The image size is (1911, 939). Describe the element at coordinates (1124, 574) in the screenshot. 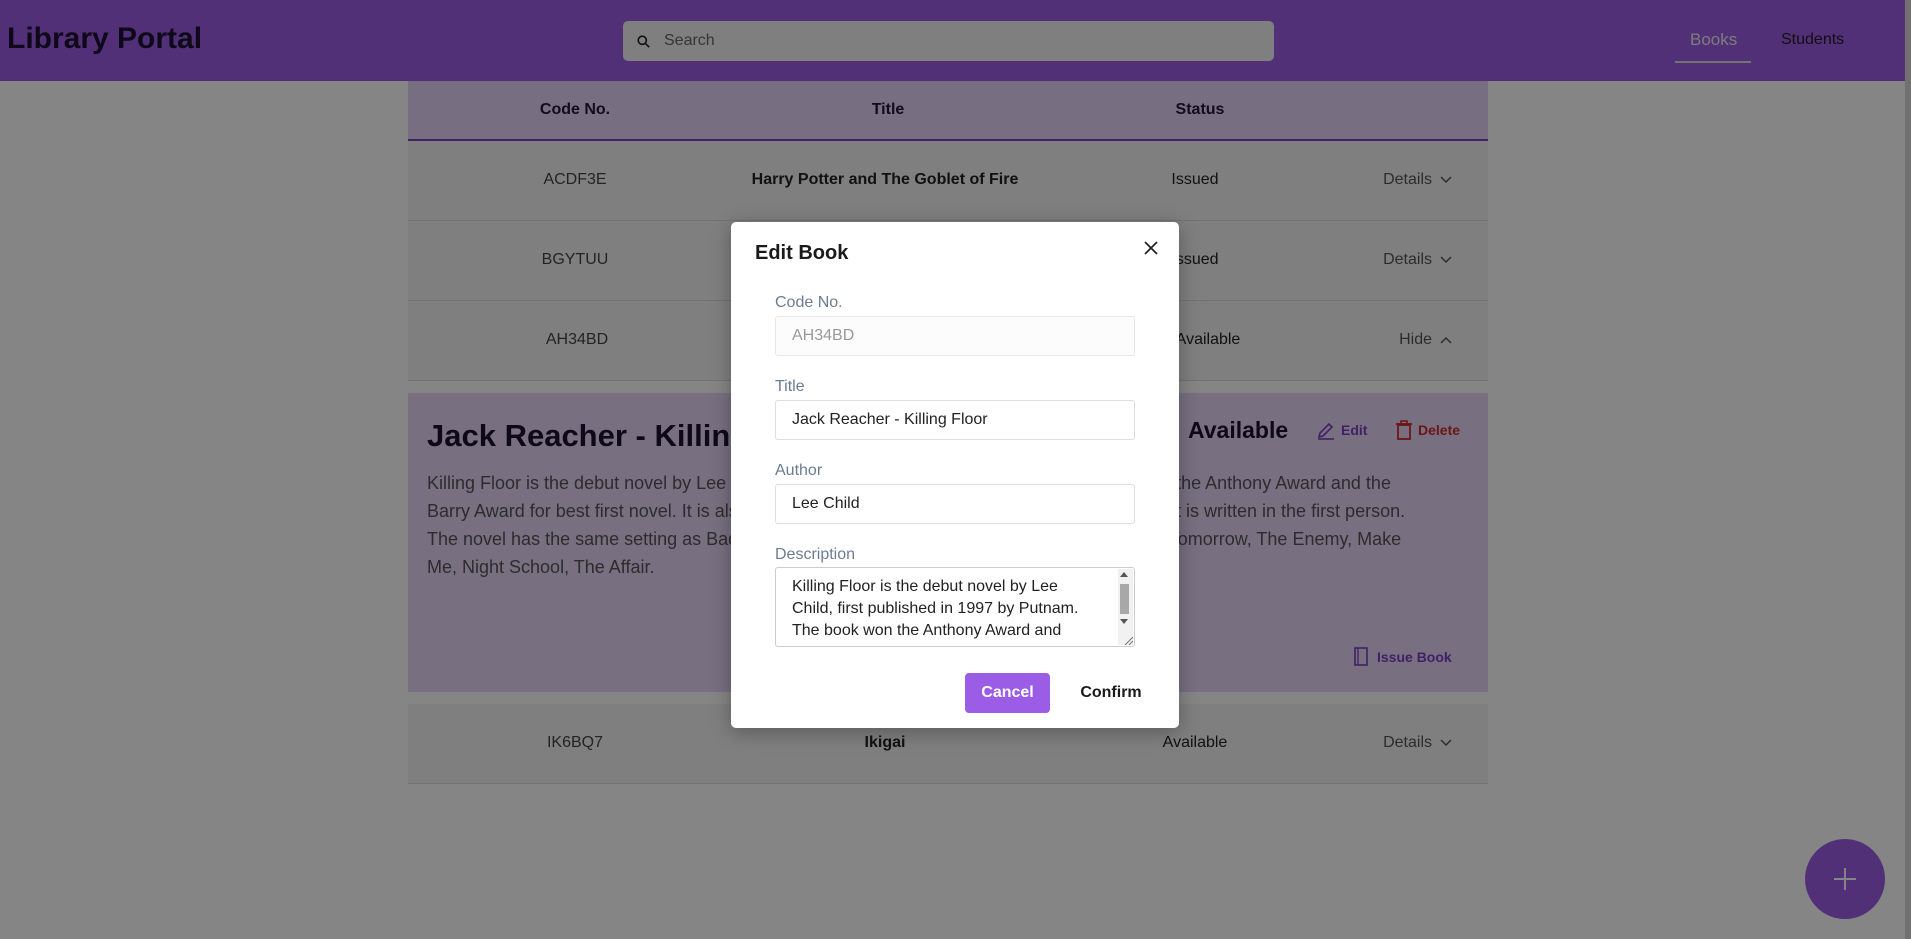

I see `scroll-up-icon` at that location.